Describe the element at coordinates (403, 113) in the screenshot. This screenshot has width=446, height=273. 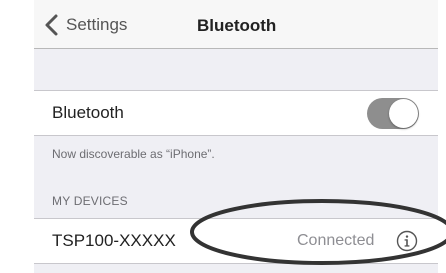
I see `toggle-knob` at that location.